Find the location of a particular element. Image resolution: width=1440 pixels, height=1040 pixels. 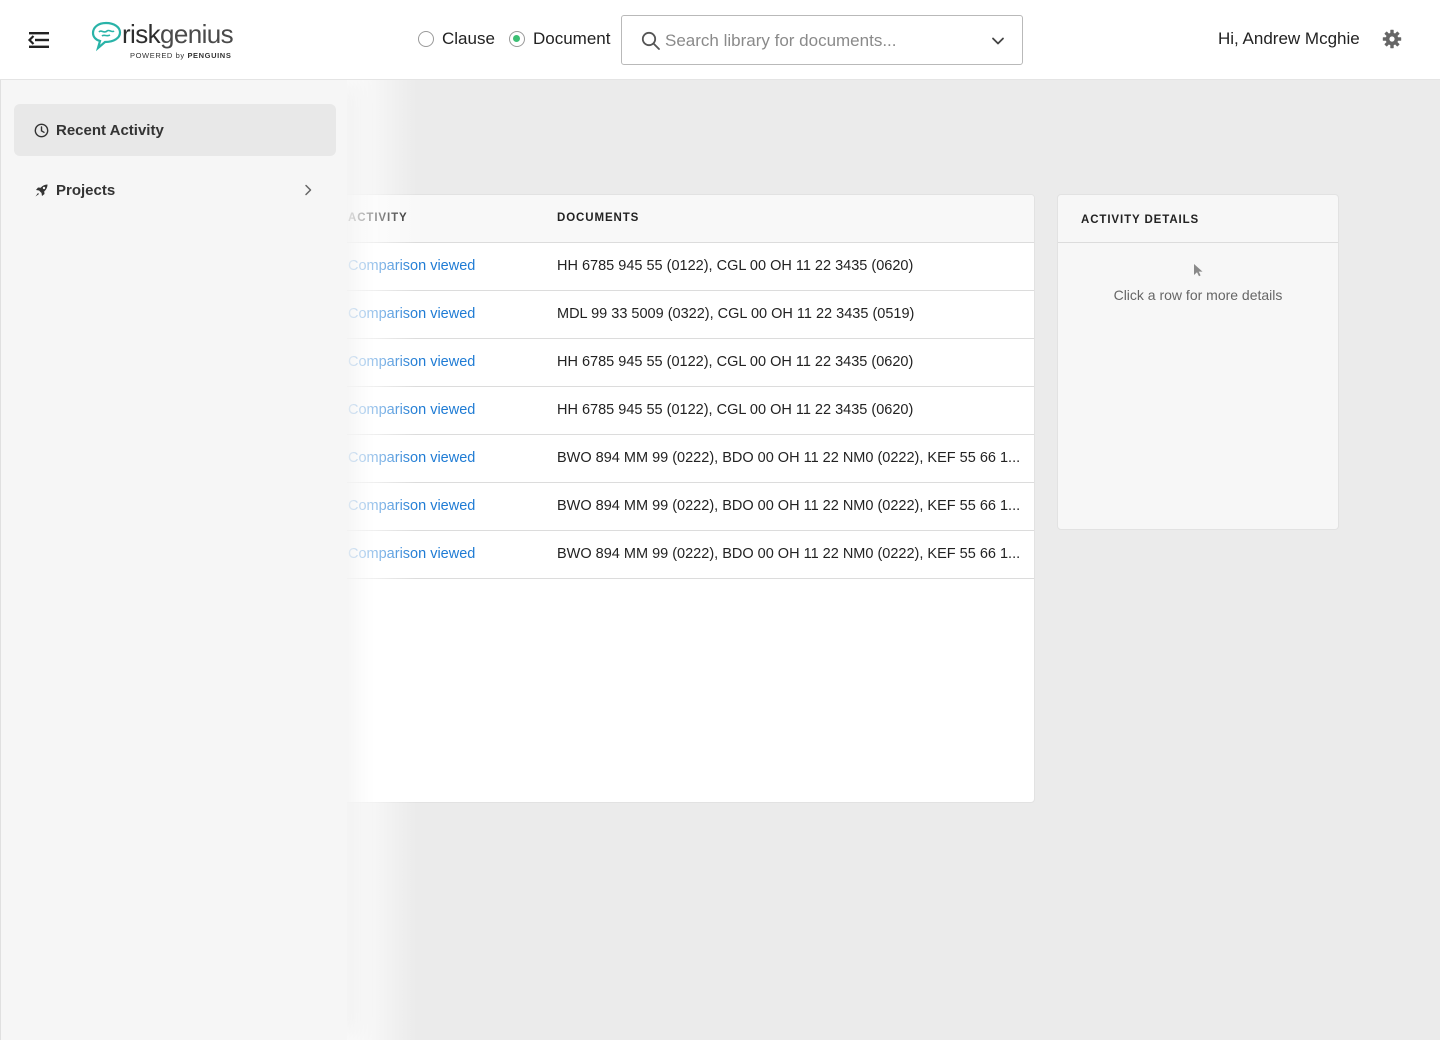

chevron-right-icon is located at coordinates (308, 190).